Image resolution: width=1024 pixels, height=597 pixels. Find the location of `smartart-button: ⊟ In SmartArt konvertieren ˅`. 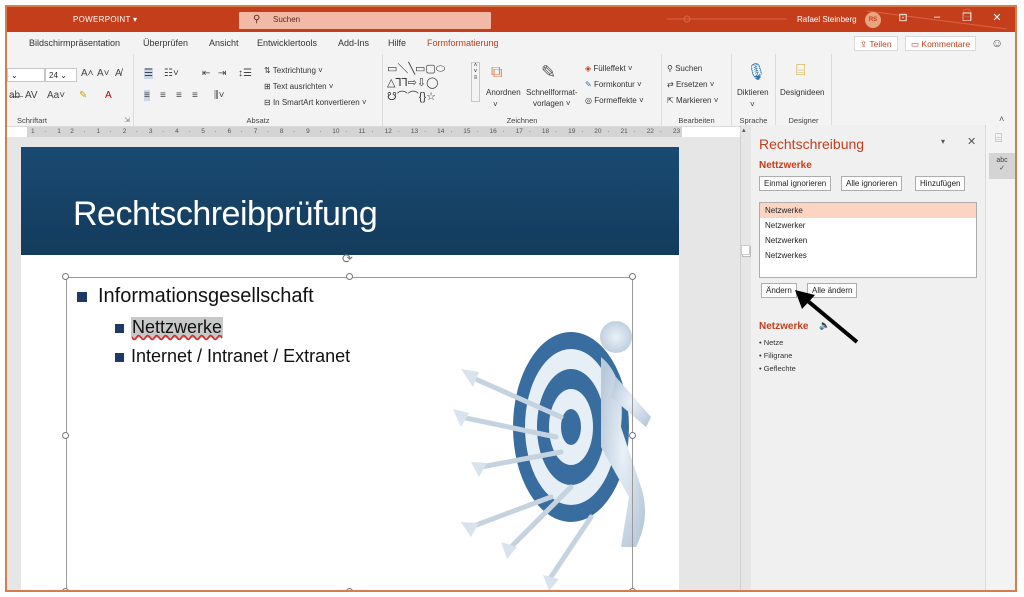

smartart-button: ⊟ In SmartArt konvertieren ˅ is located at coordinates (315, 102).